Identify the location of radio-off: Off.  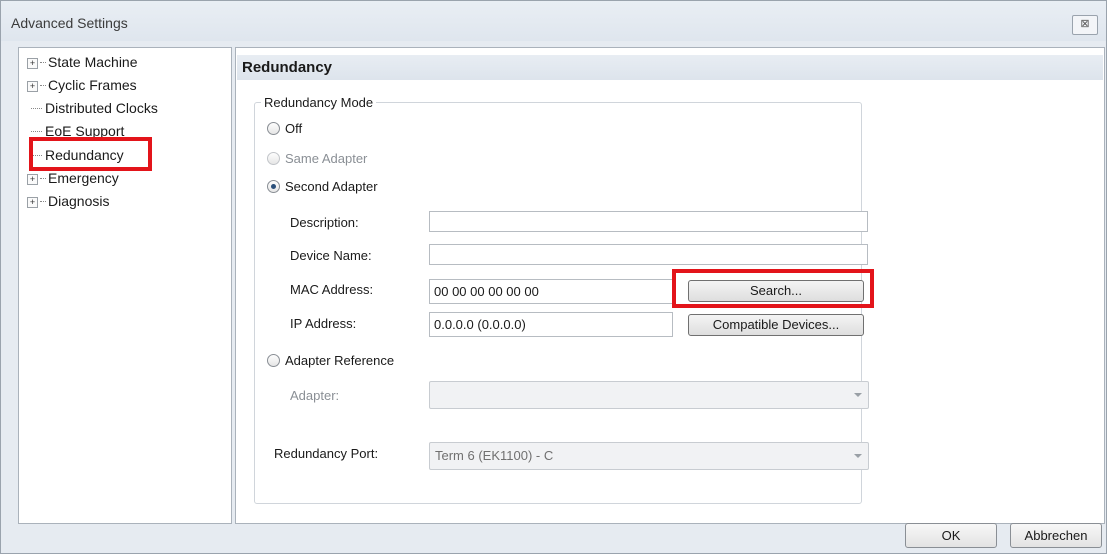
(284, 129).